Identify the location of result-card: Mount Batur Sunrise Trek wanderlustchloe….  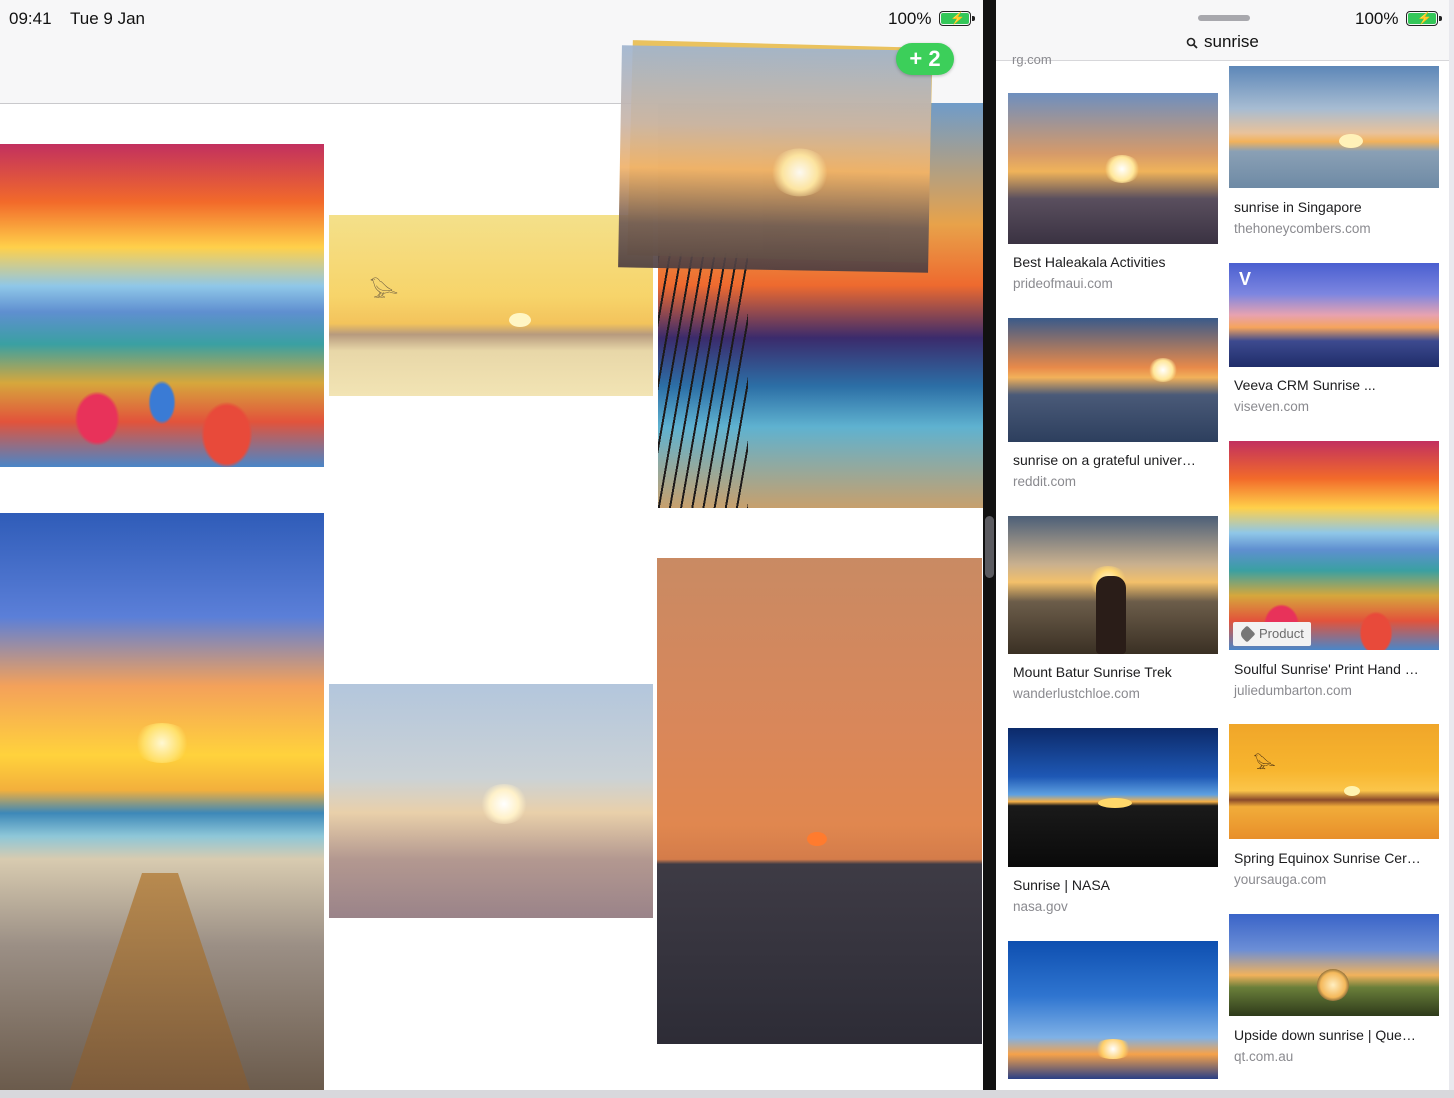
(1113, 611).